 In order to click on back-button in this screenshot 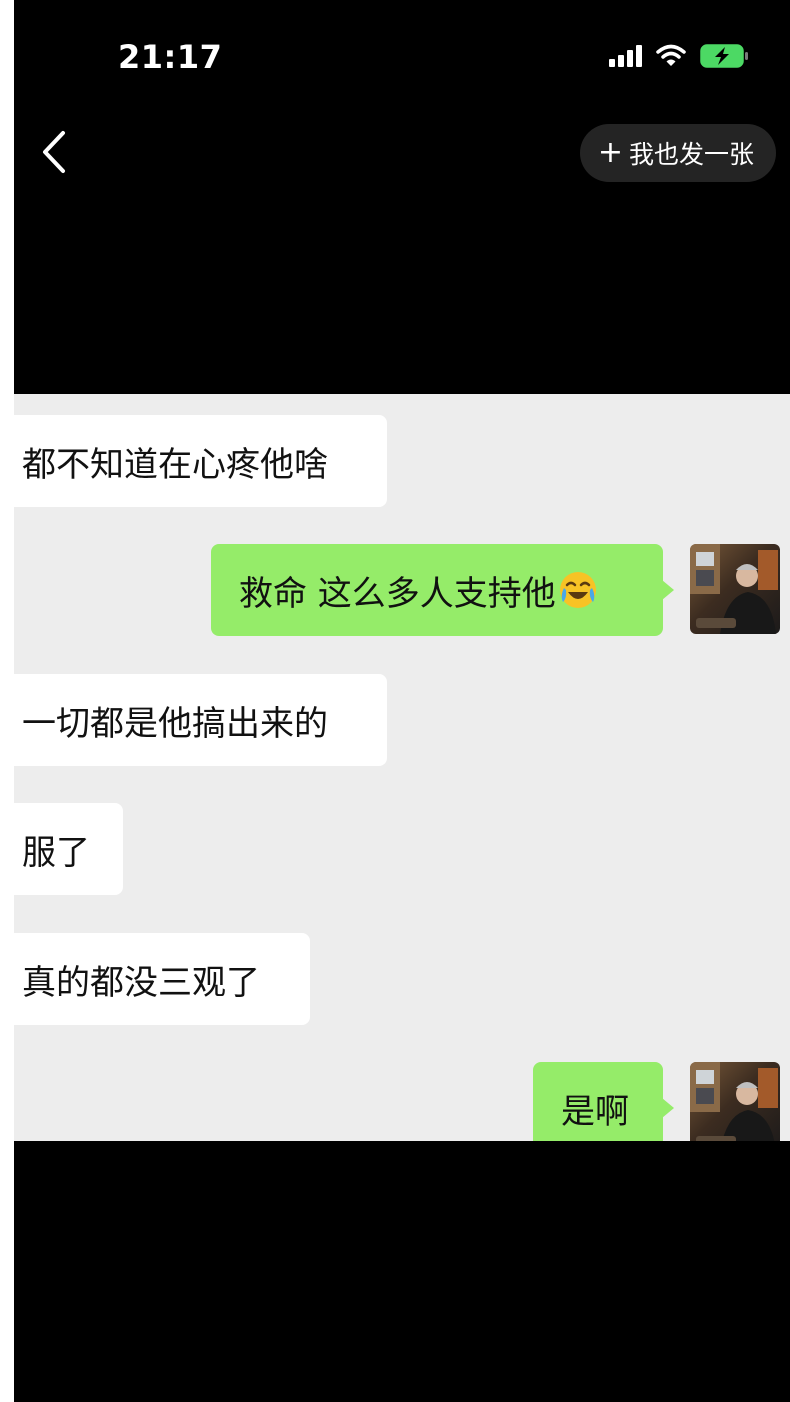, I will do `click(54, 152)`.